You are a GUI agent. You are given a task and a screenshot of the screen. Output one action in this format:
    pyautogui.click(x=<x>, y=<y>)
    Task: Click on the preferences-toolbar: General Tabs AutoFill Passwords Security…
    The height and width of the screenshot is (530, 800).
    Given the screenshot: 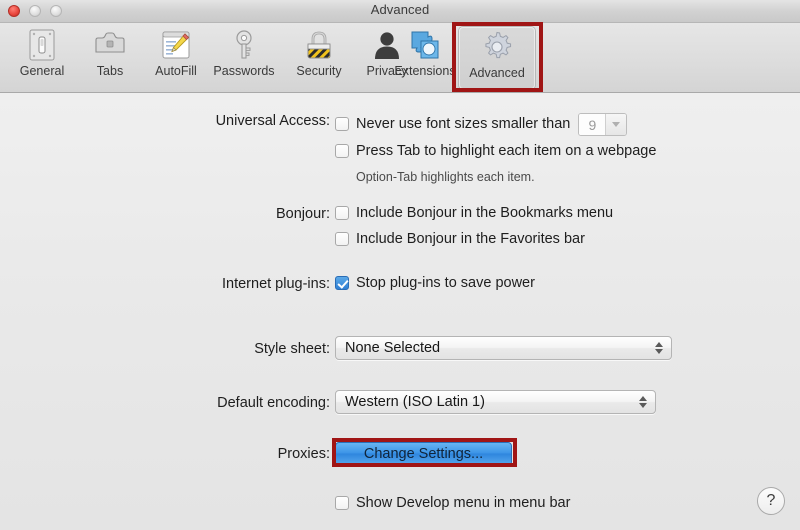 What is the action you would take?
    pyautogui.click(x=400, y=58)
    